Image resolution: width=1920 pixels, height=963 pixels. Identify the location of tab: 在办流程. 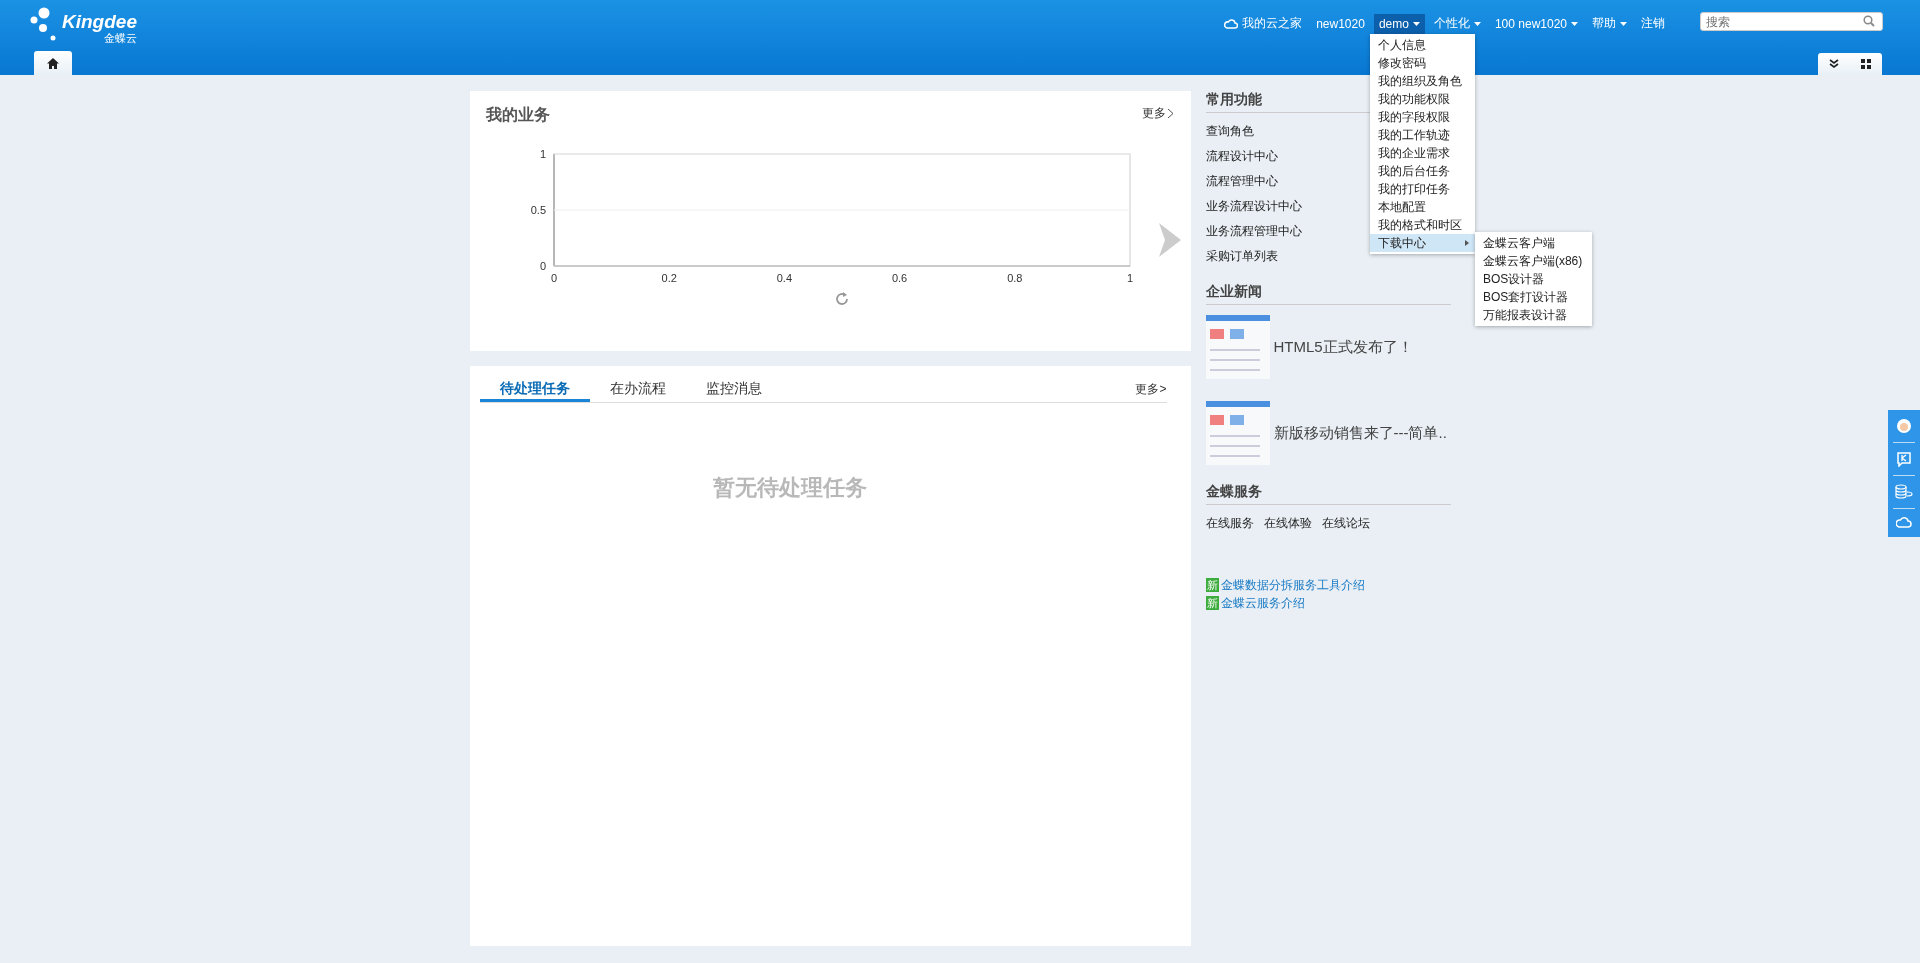
(637, 390).